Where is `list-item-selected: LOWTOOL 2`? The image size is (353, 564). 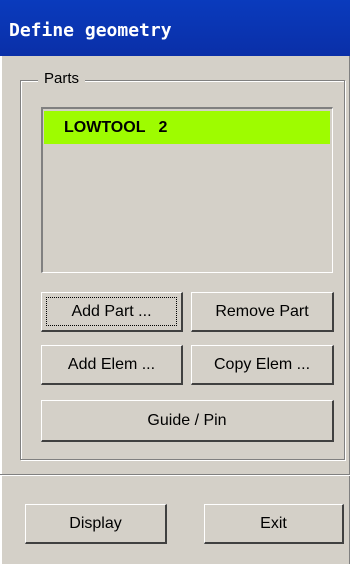 list-item-selected: LOWTOOL 2 is located at coordinates (187, 127).